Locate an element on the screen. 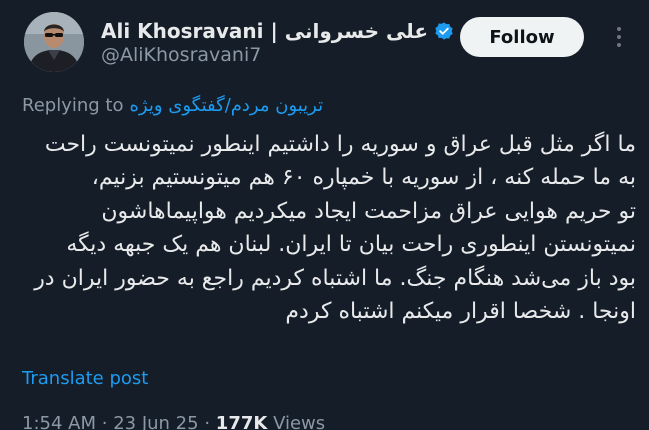 This screenshot has width=649, height=430. views-label: Views is located at coordinates (299, 421).